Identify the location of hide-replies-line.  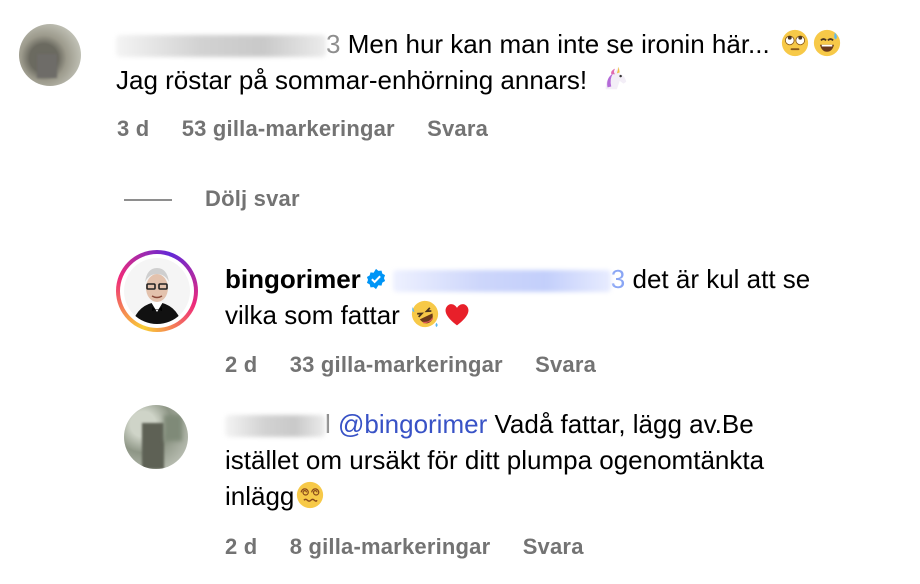
(148, 200).